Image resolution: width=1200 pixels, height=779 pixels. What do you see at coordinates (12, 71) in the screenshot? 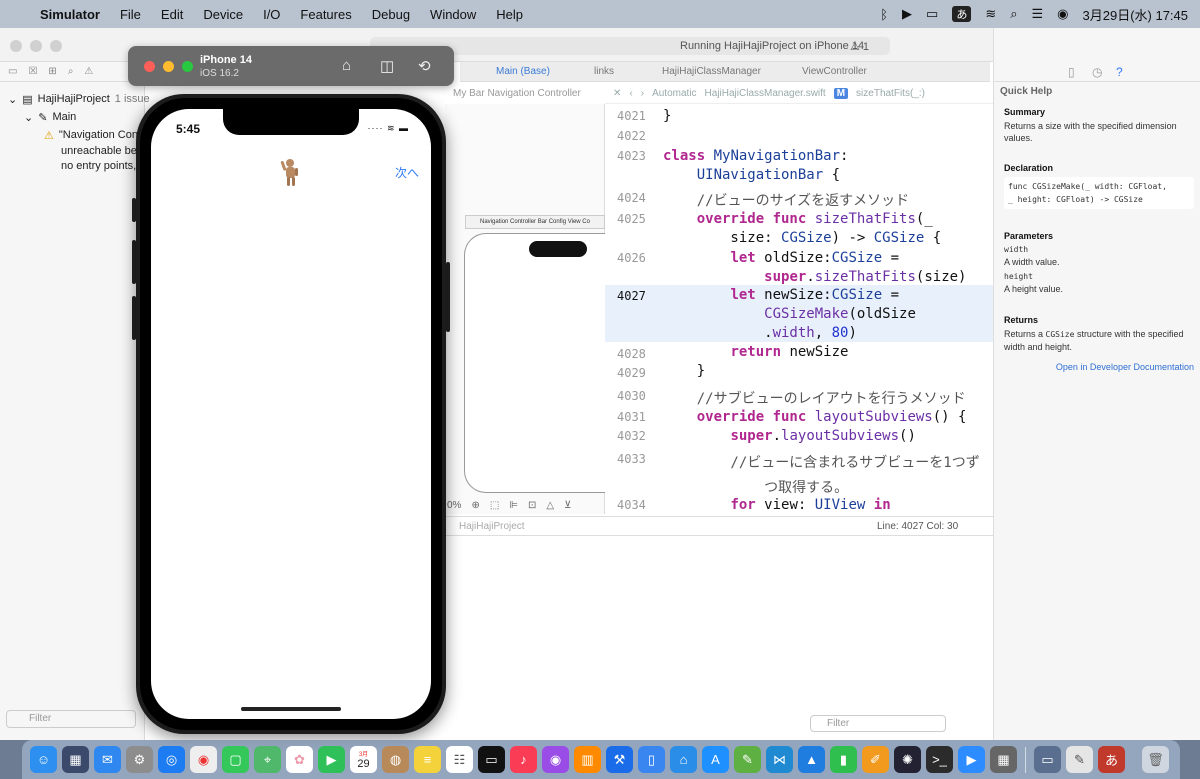
I see `folder-icon: ▭` at bounding box center [12, 71].